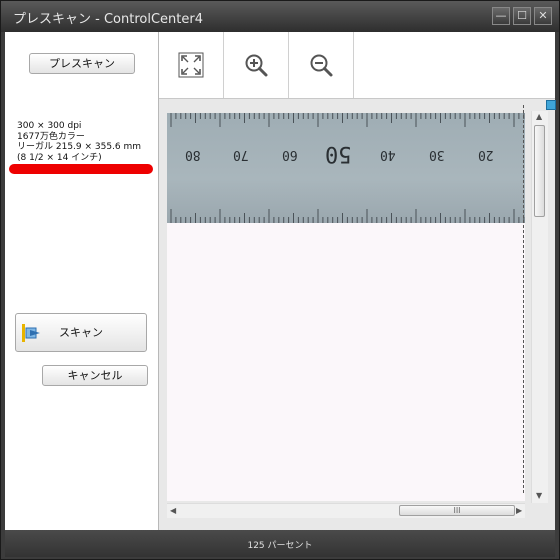  What do you see at coordinates (457, 510) in the screenshot?
I see `horizontal-scroll-thumb: III` at bounding box center [457, 510].